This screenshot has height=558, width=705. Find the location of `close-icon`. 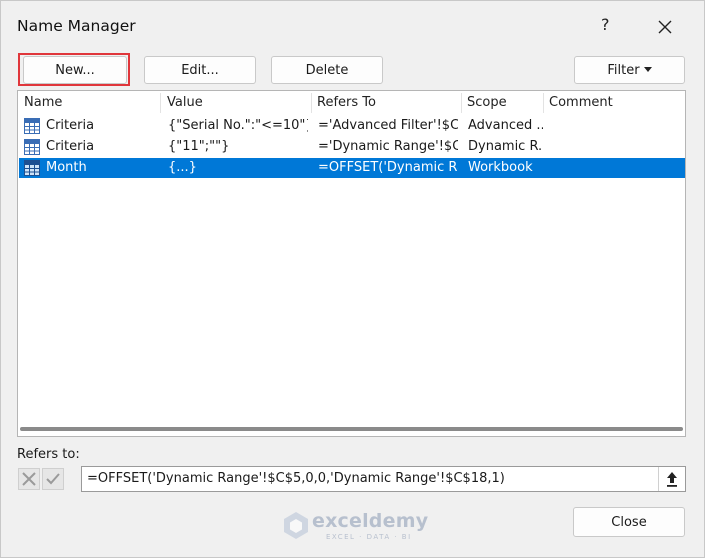

close-icon is located at coordinates (665, 27).